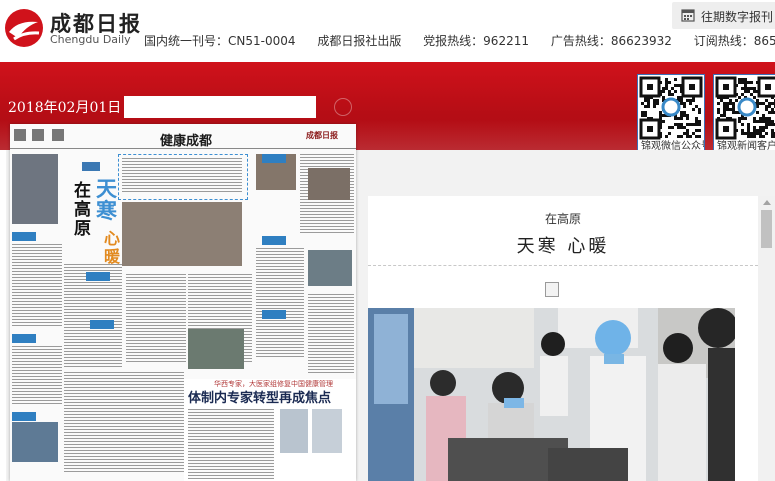  I want to click on page-headline-warm: 心暖, so click(112, 247).